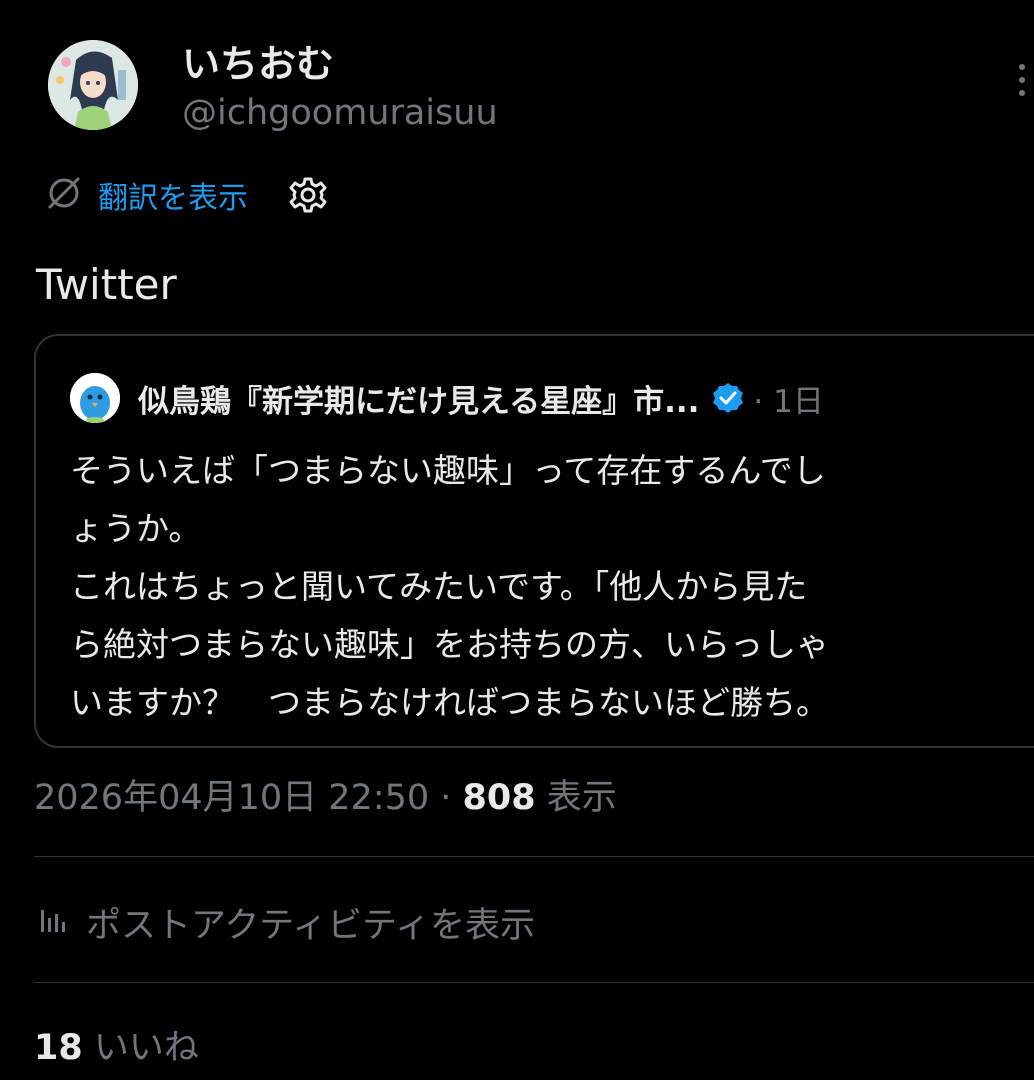 This screenshot has width=1034, height=1080. What do you see at coordinates (449, 644) in the screenshot?
I see `quoted-post-line: ら絶対つまらない趣味」をお持ちの方、いらっしゃ` at bounding box center [449, 644].